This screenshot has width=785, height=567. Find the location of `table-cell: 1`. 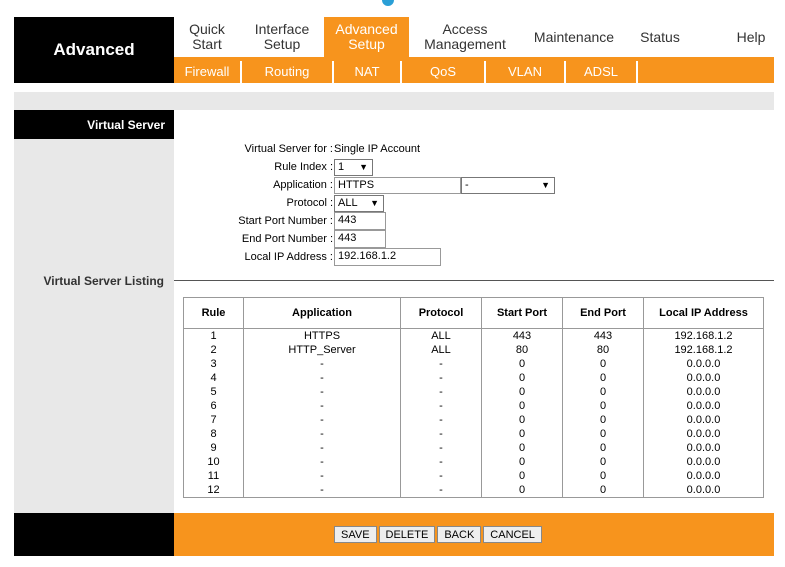

table-cell: 1 is located at coordinates (213, 335).